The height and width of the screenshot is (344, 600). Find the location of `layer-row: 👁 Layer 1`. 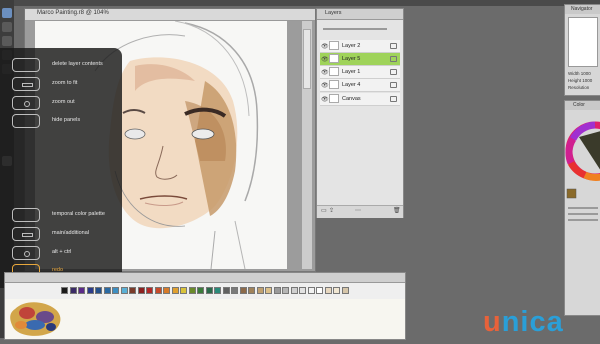

layer-row: 👁 Layer 1 is located at coordinates (360, 72).